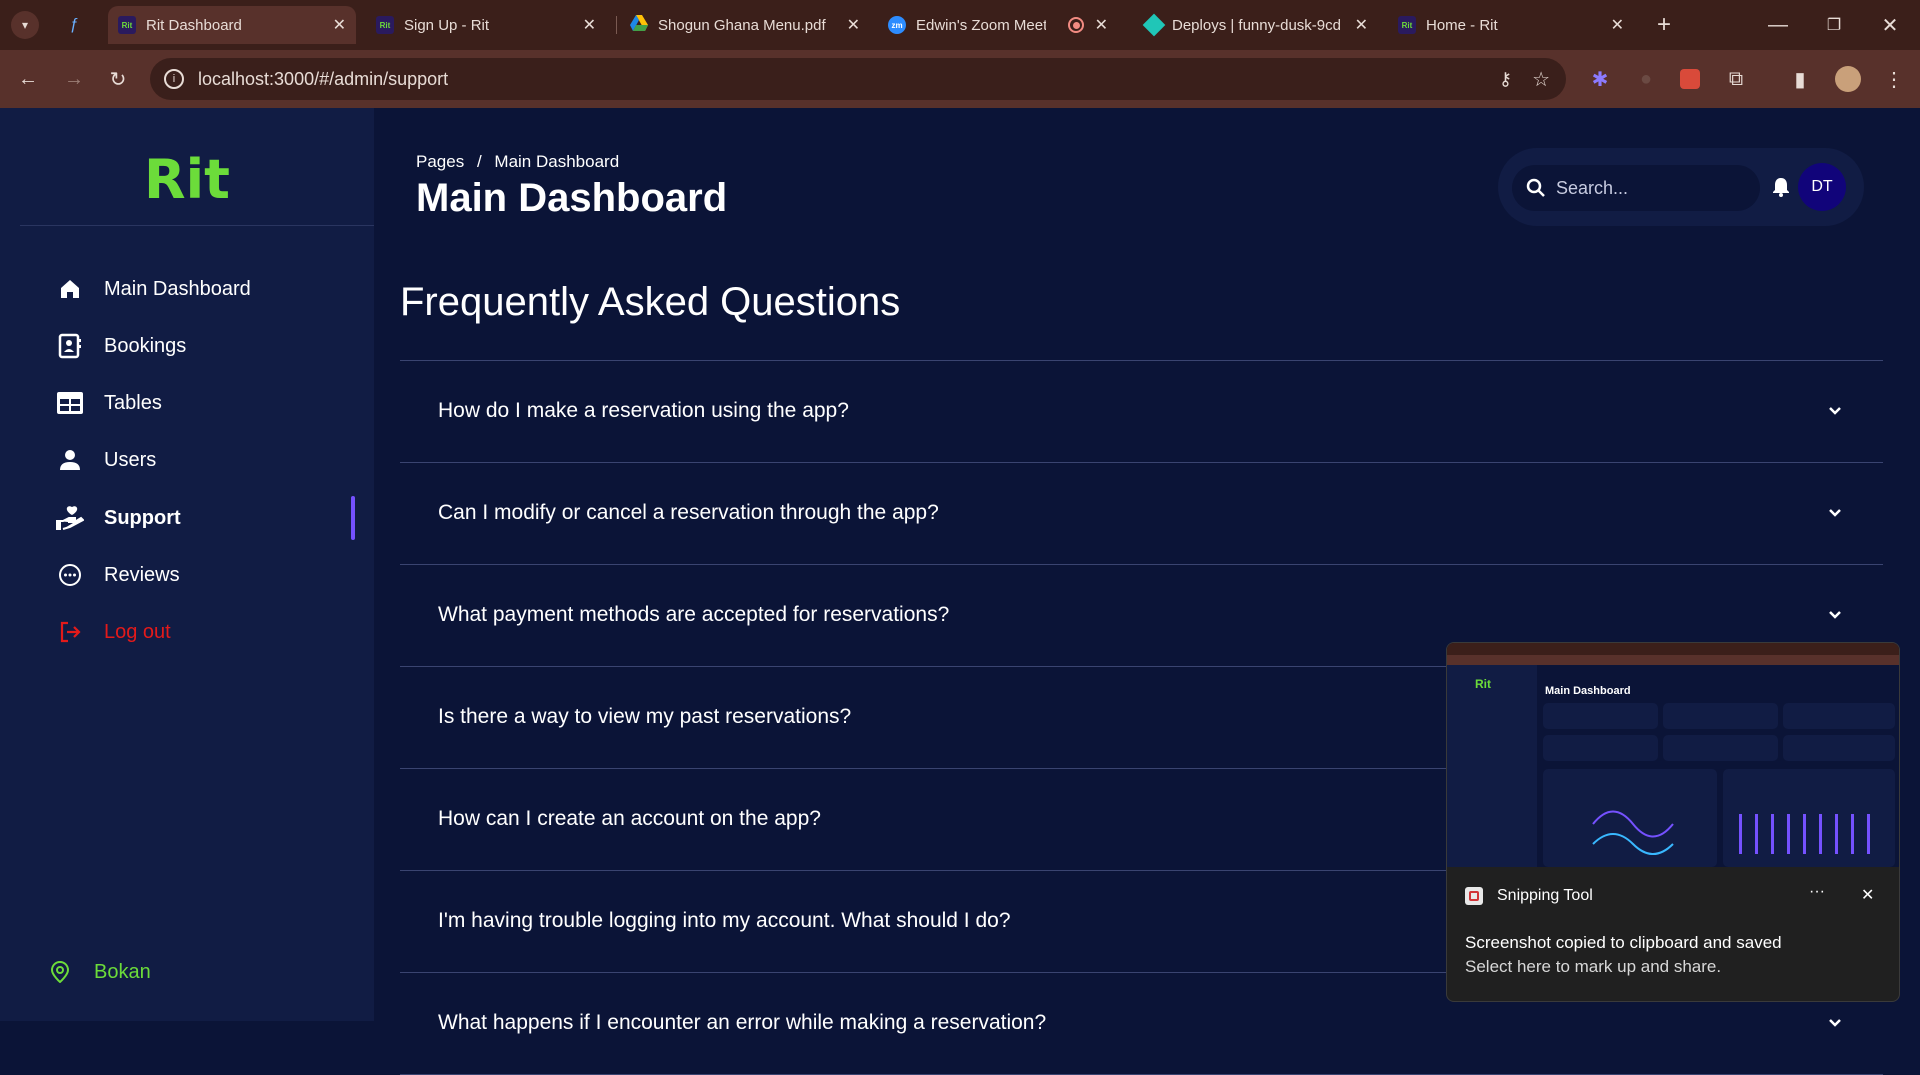 The image size is (1920, 1075). What do you see at coordinates (1474, 896) in the screenshot?
I see `snipping-tool-icon` at bounding box center [1474, 896].